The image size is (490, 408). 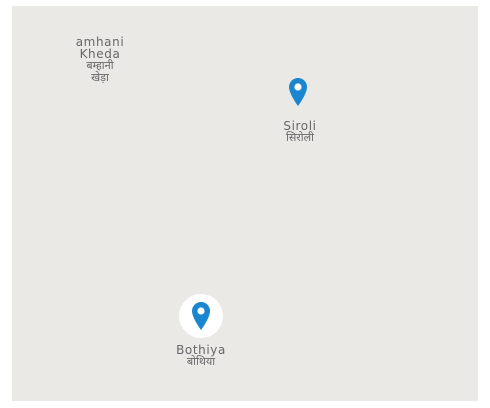 What do you see at coordinates (298, 92) in the screenshot?
I see `map-pin-icon-siroli` at bounding box center [298, 92].